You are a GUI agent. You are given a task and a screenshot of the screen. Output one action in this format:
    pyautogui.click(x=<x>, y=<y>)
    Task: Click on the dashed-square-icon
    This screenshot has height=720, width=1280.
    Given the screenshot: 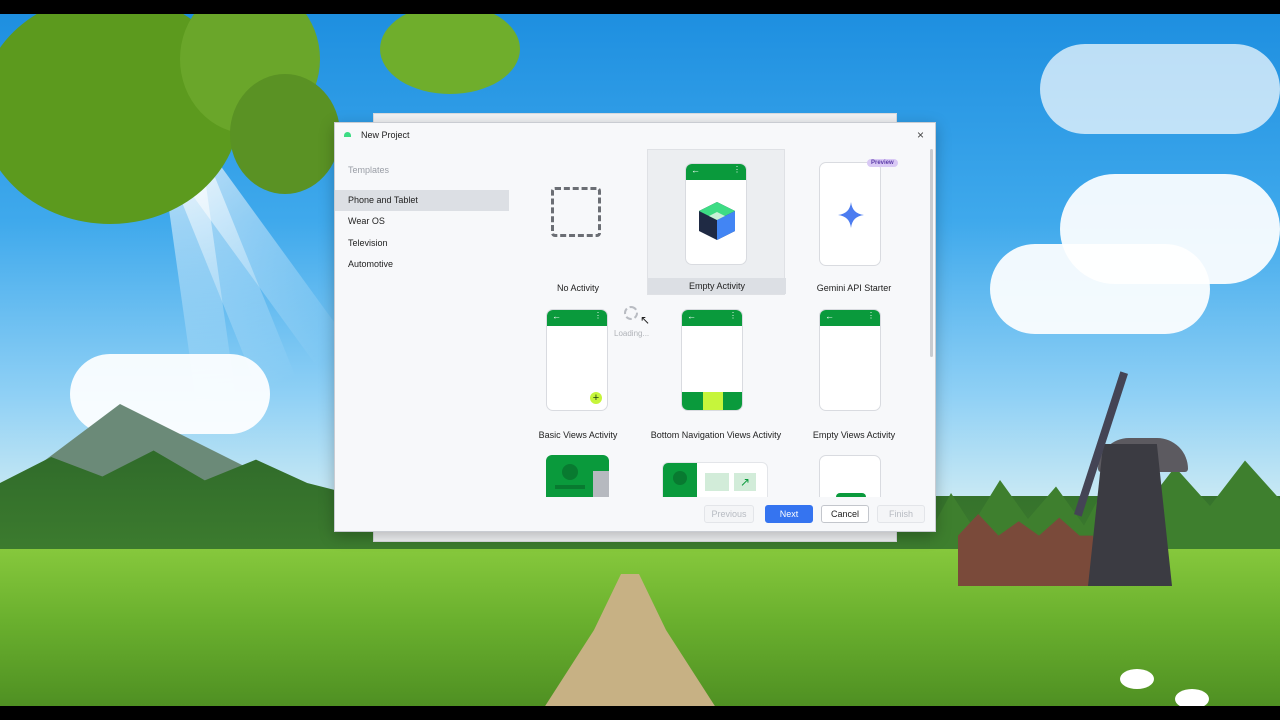 What is the action you would take?
    pyautogui.click(x=576, y=212)
    